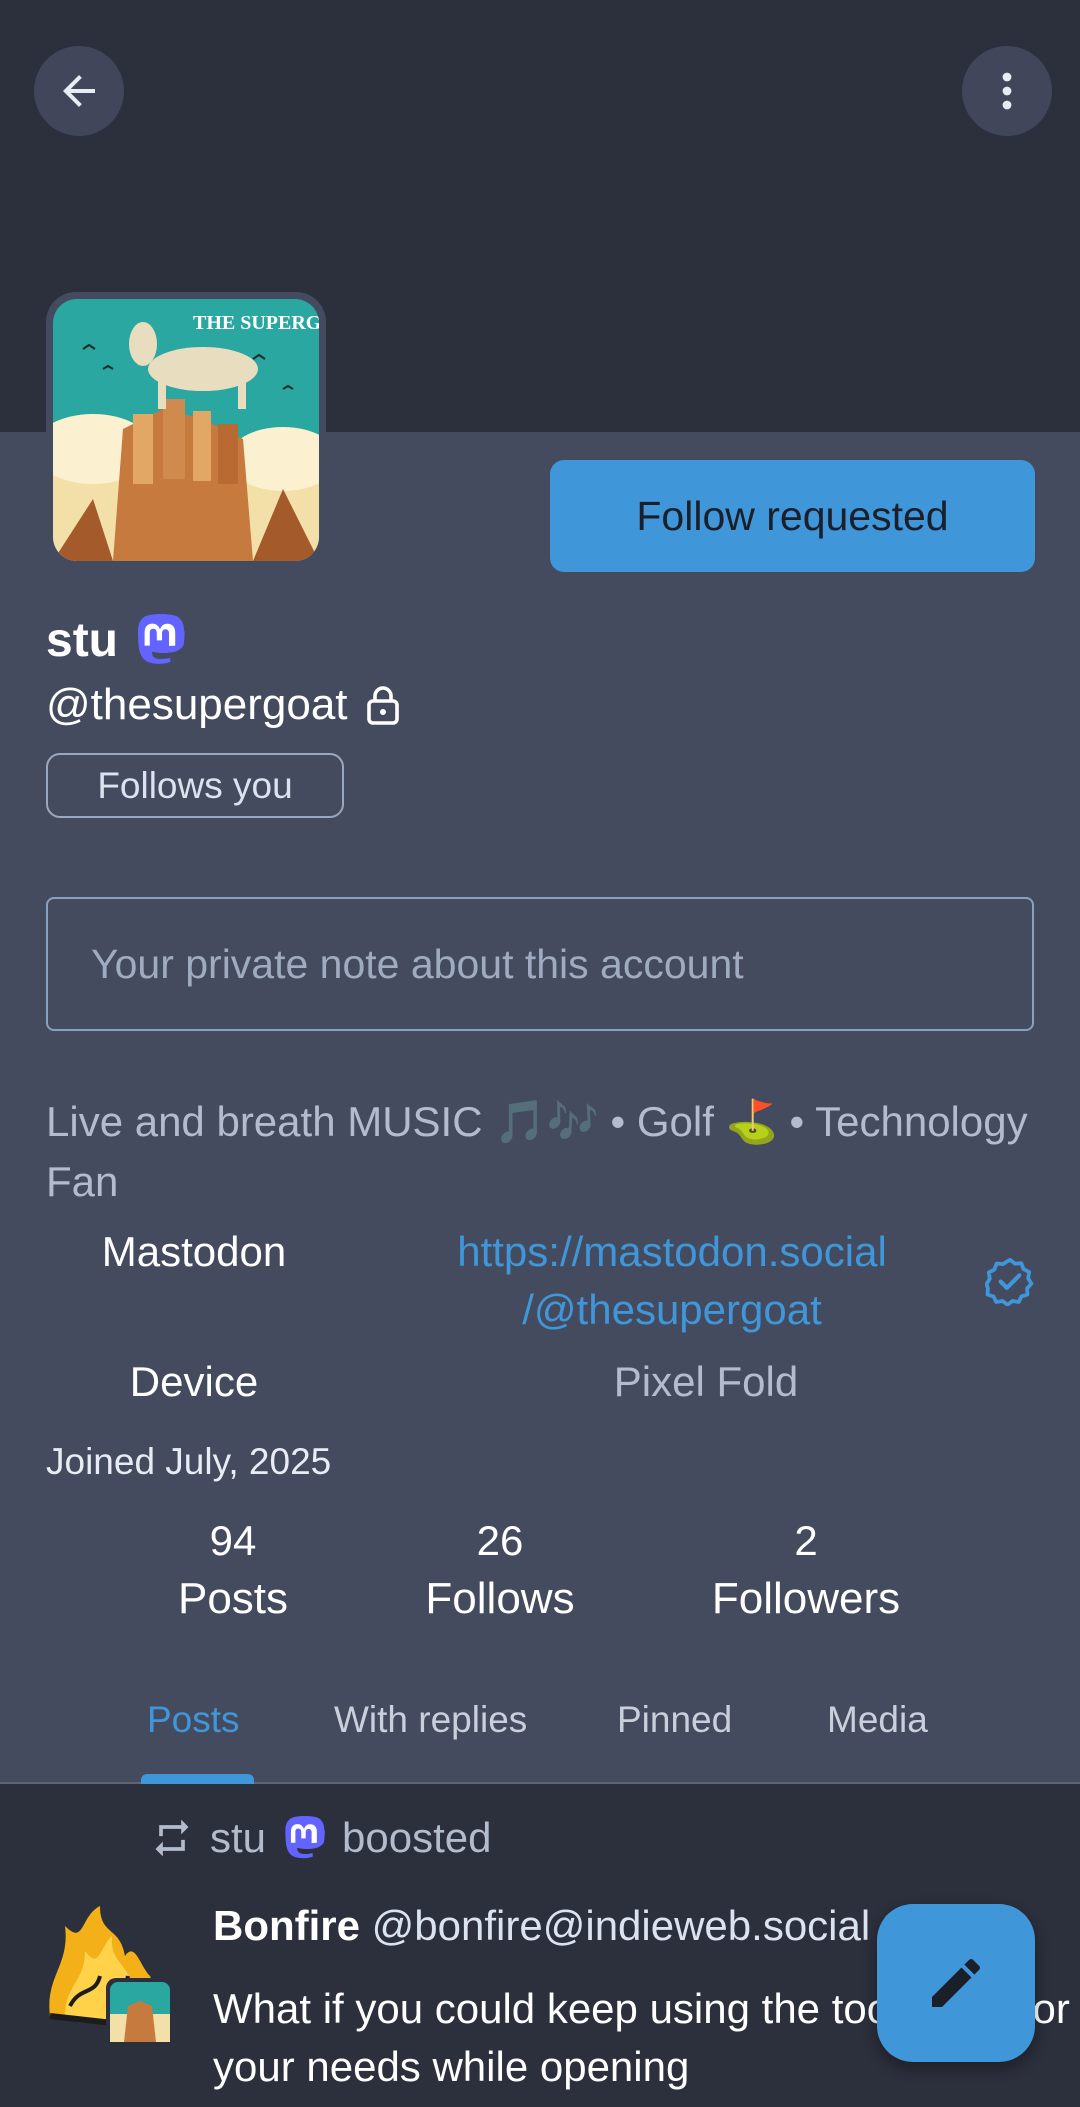 The height and width of the screenshot is (2107, 1080). What do you see at coordinates (233, 1540) in the screenshot?
I see `stat-posts-count: 94` at bounding box center [233, 1540].